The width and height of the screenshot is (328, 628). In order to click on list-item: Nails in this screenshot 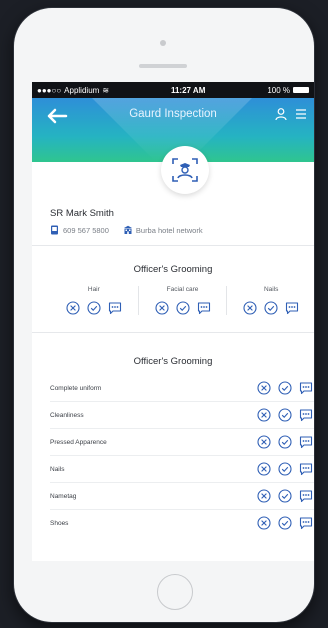, I will do `click(182, 469)`.